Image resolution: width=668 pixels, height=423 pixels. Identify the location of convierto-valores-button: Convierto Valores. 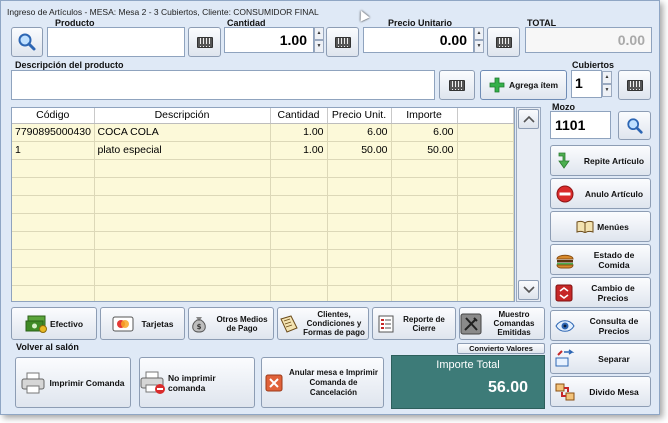
(501, 348).